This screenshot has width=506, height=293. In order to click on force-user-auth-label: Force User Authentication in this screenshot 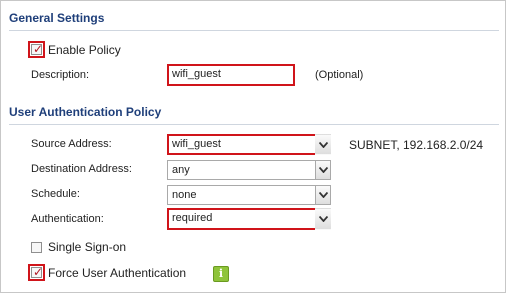, I will do `click(117, 273)`.